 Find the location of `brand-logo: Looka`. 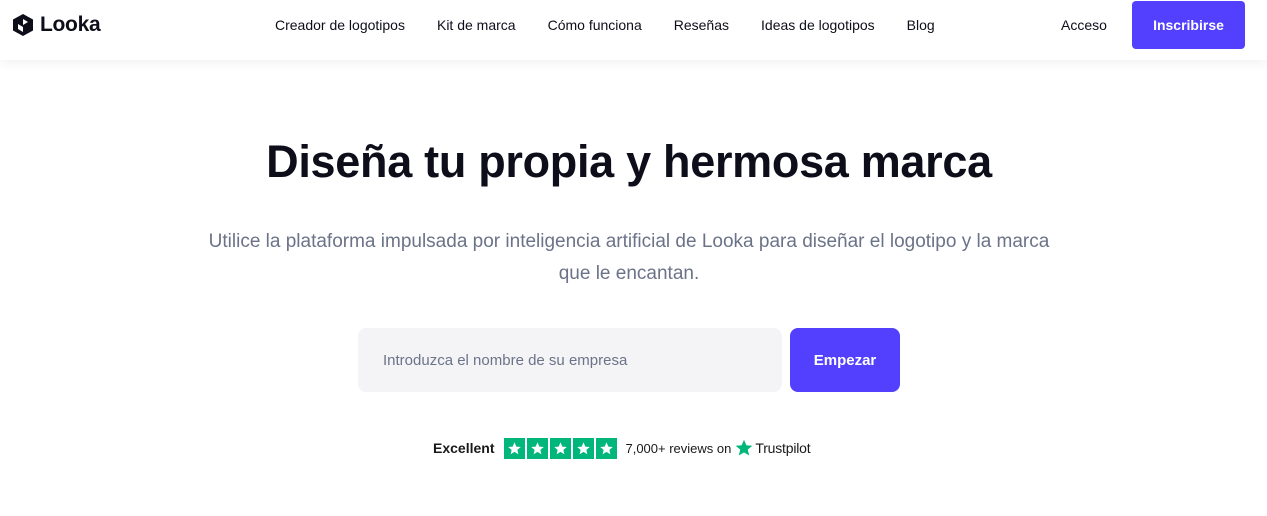

brand-logo: Looka is located at coordinates (56, 25).